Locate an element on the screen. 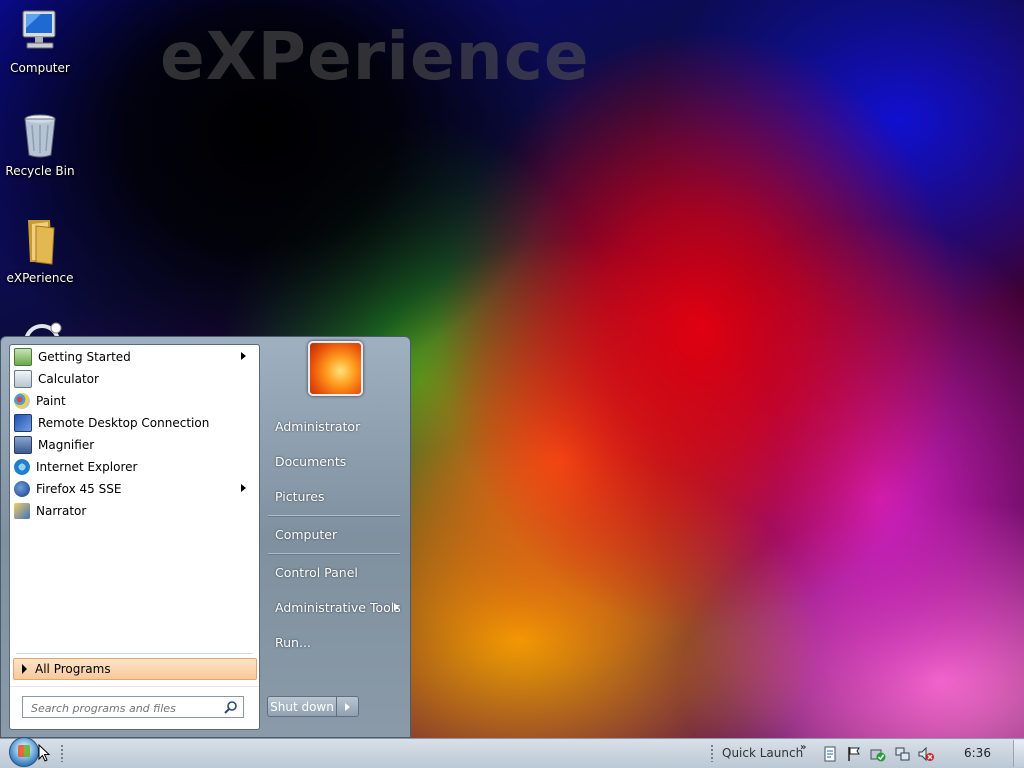  shutdown-group: Shut down is located at coordinates (313, 706).